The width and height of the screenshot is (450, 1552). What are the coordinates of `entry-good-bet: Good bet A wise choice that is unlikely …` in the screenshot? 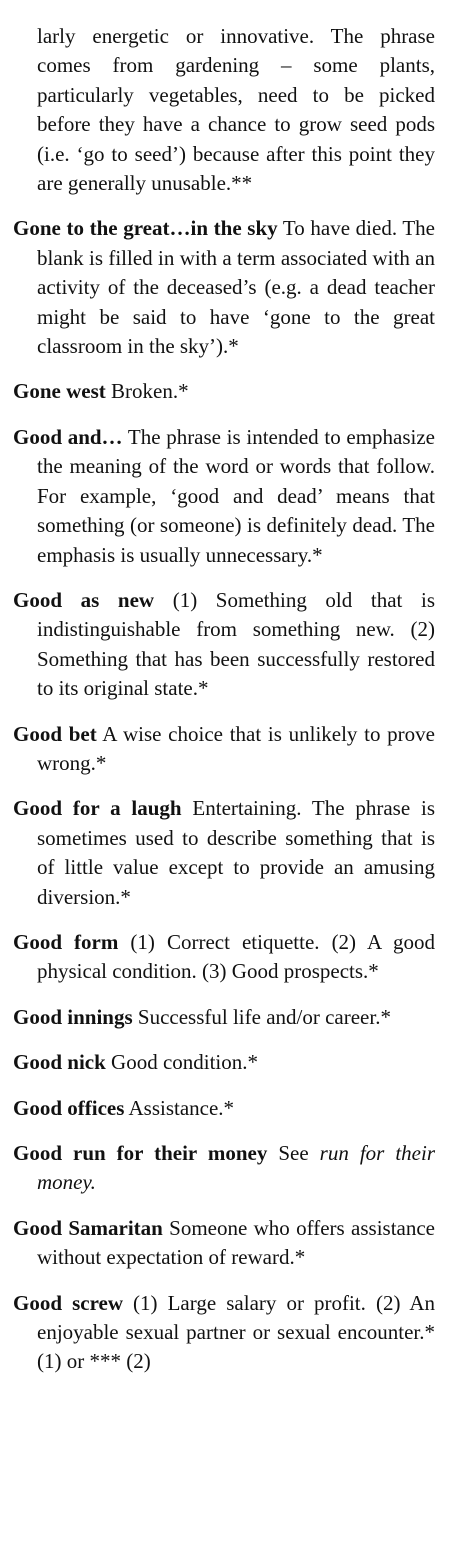 It's located at (224, 749).